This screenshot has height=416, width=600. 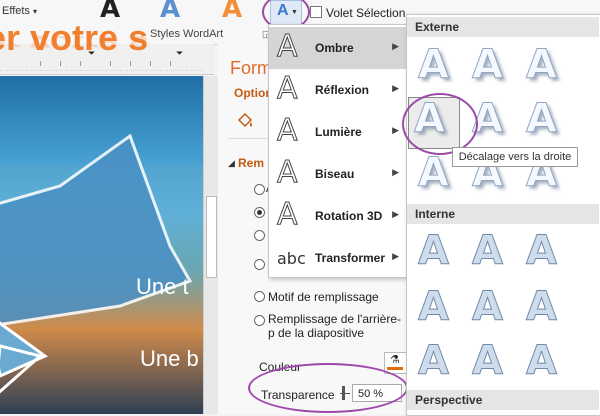 I want to click on chevron-down-icon: ▾, so click(x=35, y=11).